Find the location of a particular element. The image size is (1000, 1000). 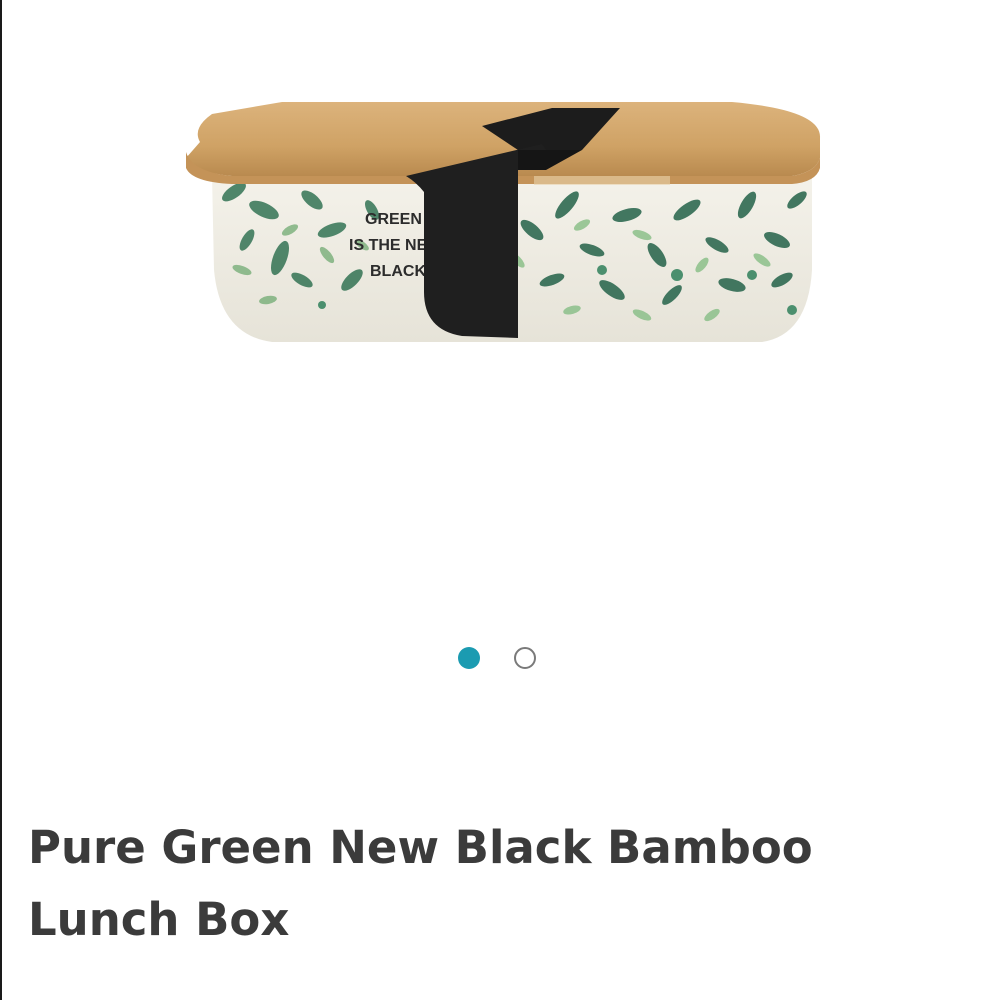

product-title: Pure Green New Black Bamboo Lunch Box is located at coordinates (420, 883).